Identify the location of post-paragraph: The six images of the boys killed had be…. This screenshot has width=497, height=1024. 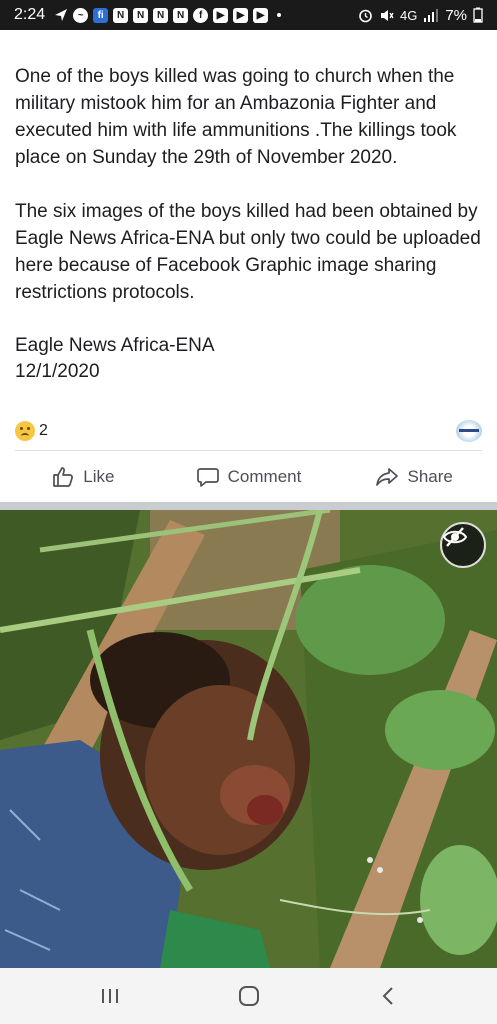
(248, 252).